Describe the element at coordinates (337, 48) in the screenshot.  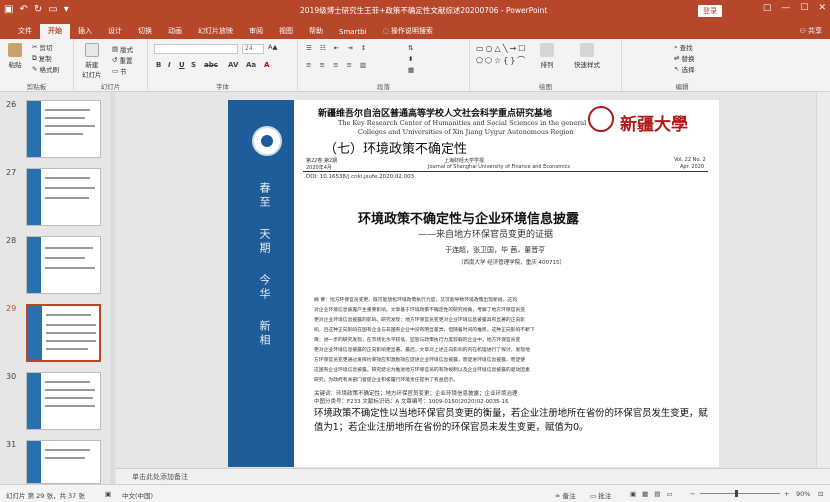
I see `bullets-icon: ☰ ☷ ⇤ ⇥ ↕` at that location.